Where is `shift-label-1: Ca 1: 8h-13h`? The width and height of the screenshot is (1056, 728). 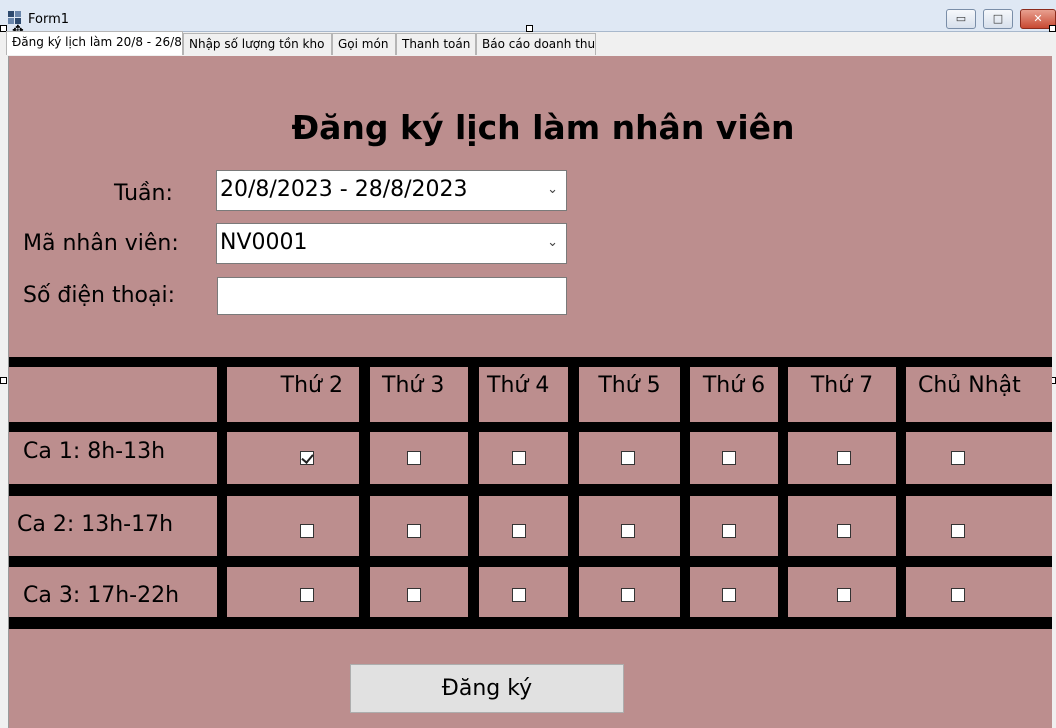
shift-label-1: Ca 1: 8h-13h is located at coordinates (94, 451).